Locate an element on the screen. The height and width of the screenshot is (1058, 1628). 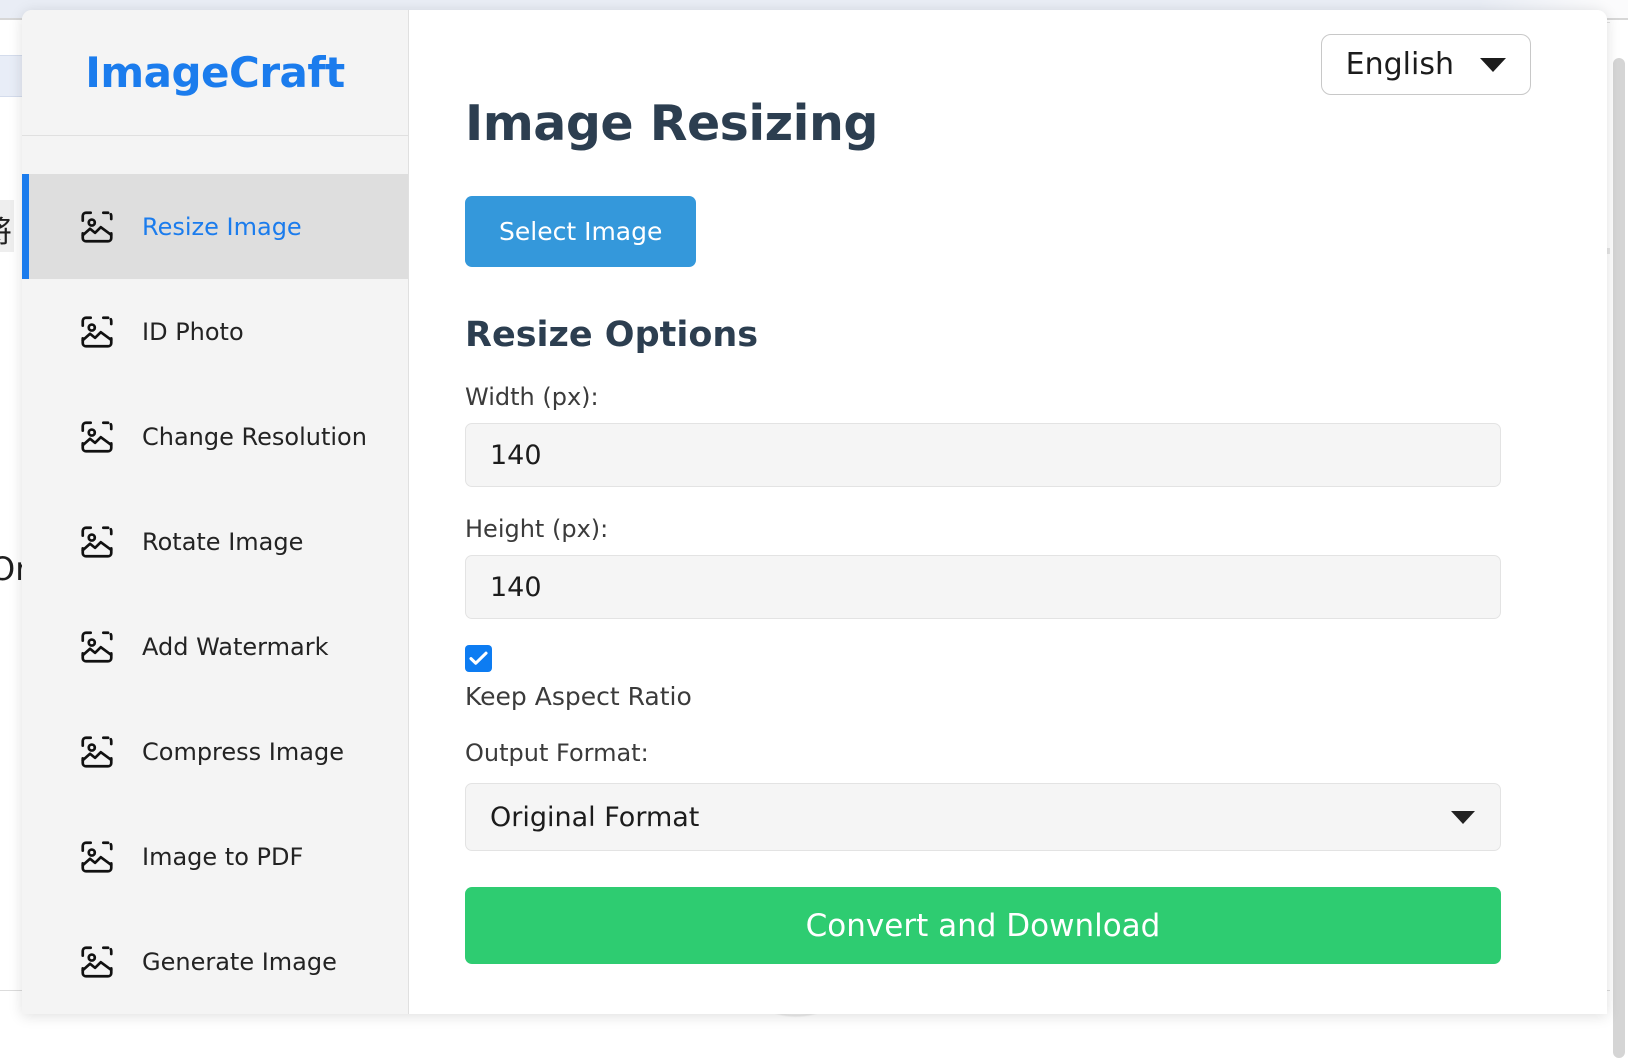
sidebar-item-compress-image: Compress Image is located at coordinates (215, 751).